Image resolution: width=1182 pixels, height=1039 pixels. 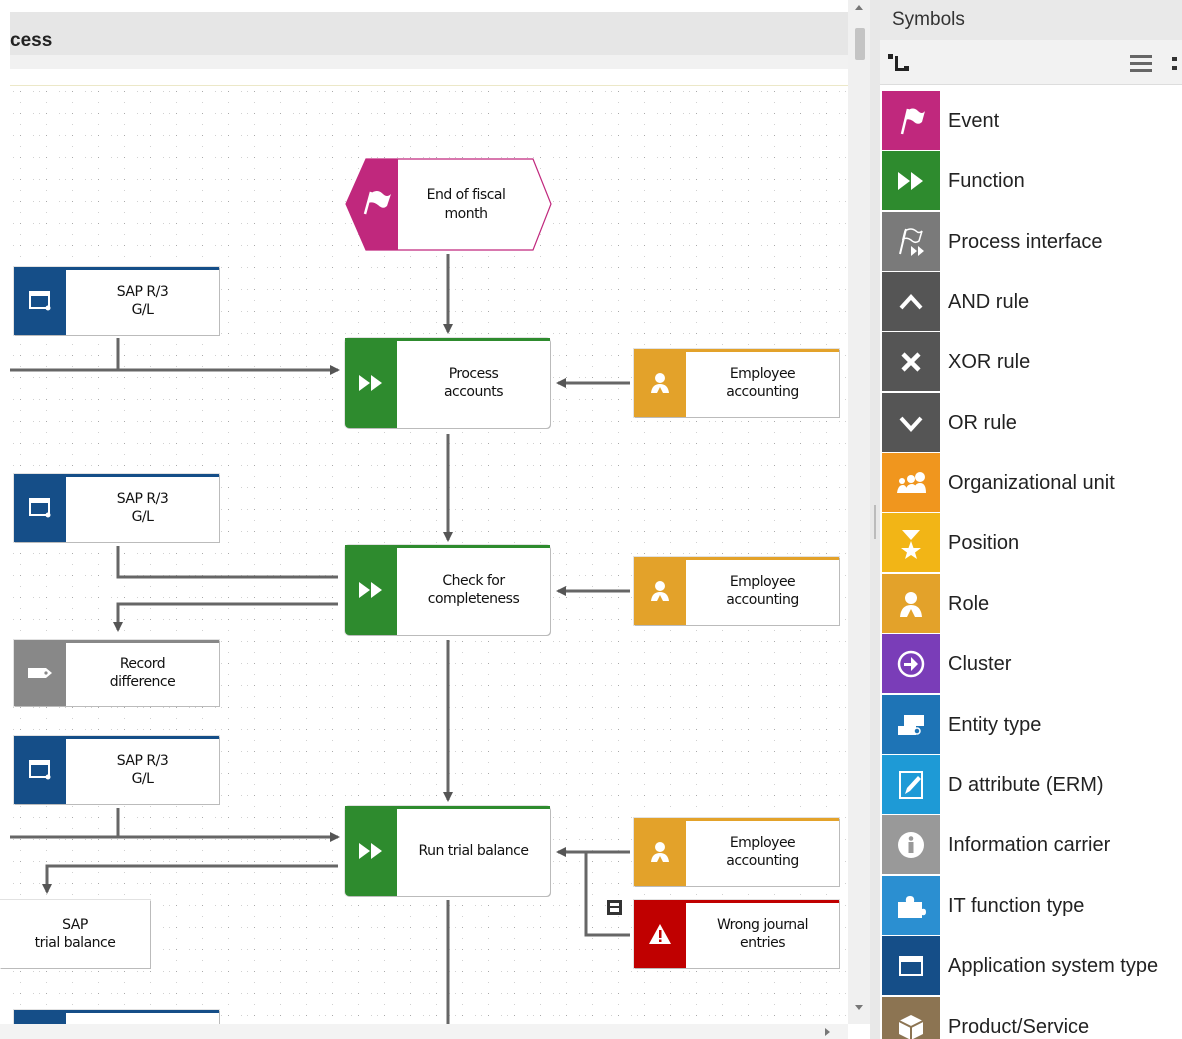 I want to click on symbol-label: Organizational unit, so click(x=1031, y=483).